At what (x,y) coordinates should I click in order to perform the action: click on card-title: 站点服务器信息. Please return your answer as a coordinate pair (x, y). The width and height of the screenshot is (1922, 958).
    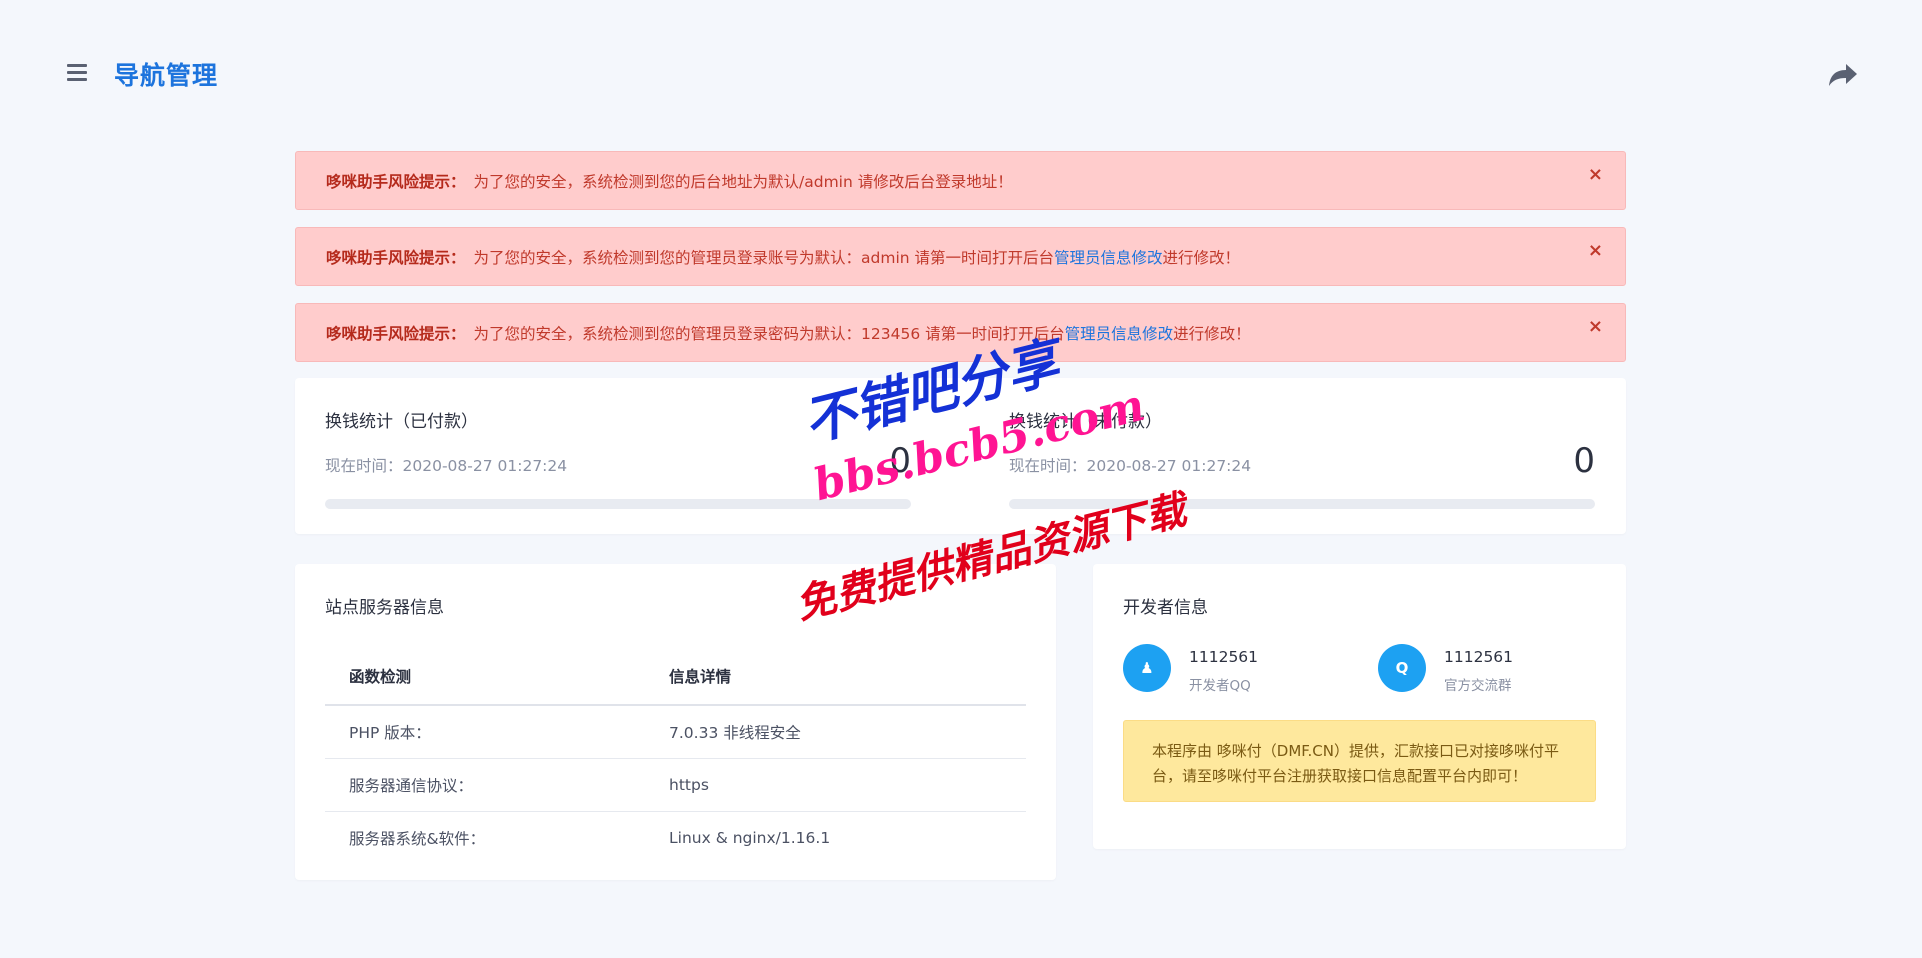
    Looking at the image, I should click on (384, 608).